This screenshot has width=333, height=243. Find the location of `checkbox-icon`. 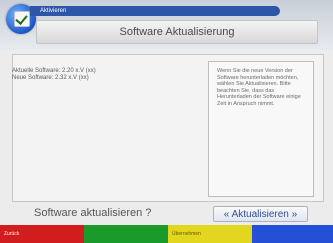

checkbox-icon is located at coordinates (22, 19).